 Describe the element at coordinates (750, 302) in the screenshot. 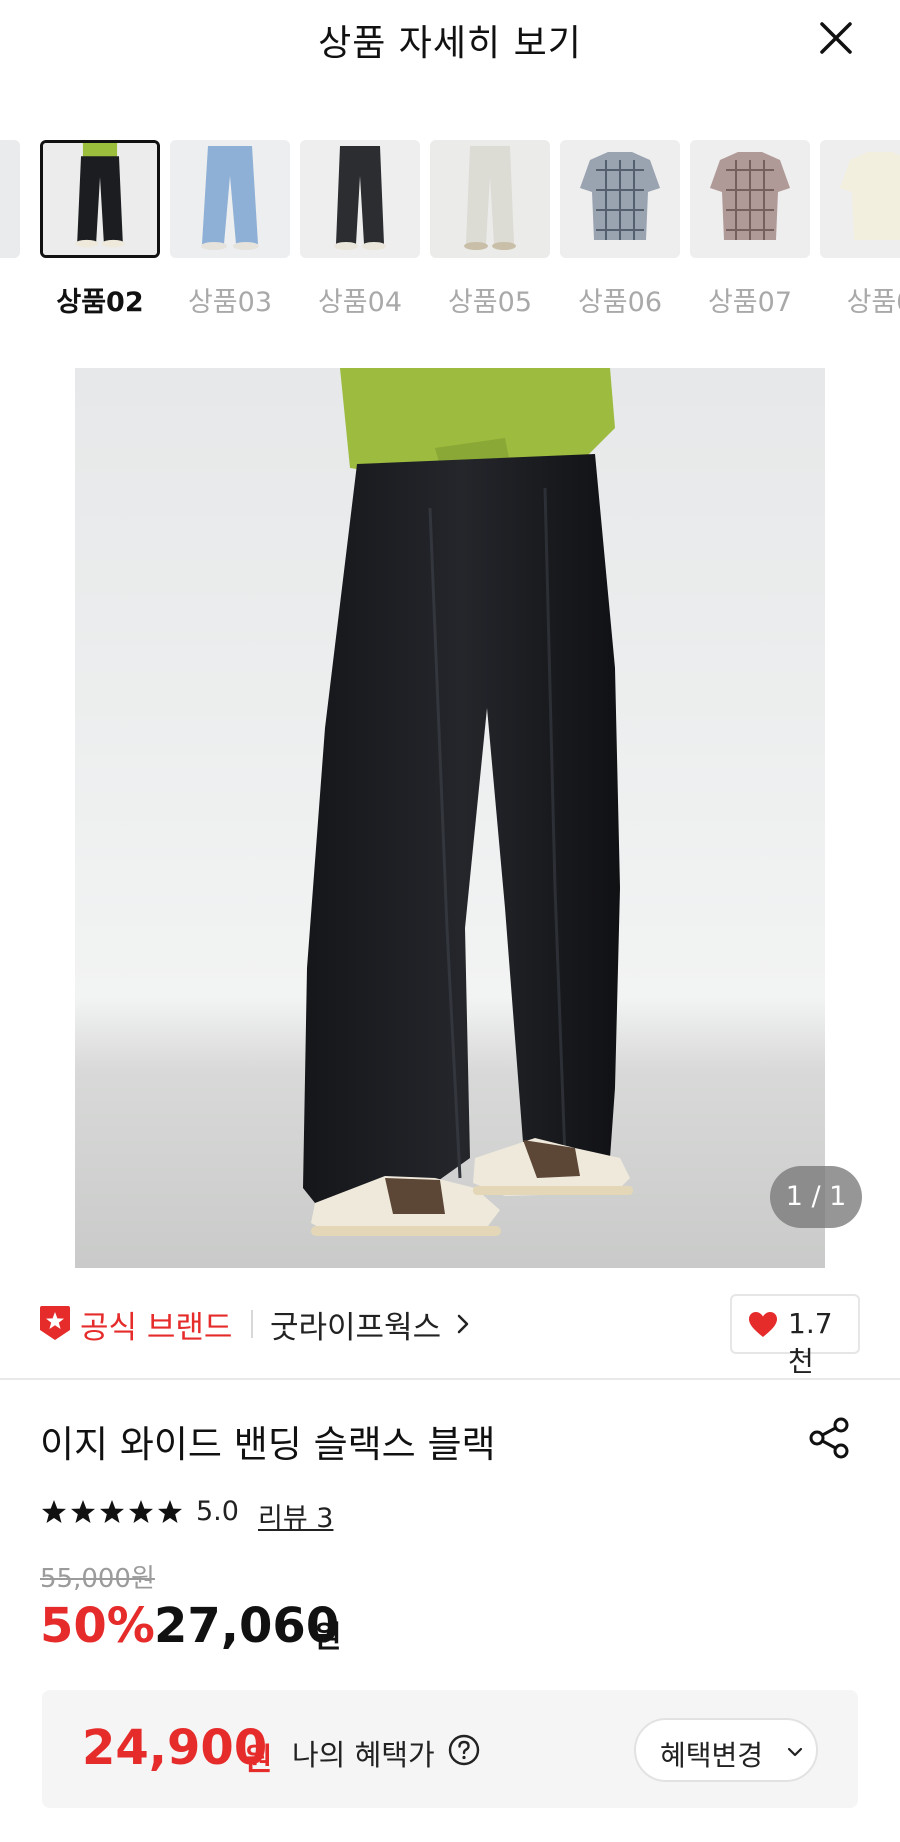

I see `thumbnail-label: 상품07` at that location.